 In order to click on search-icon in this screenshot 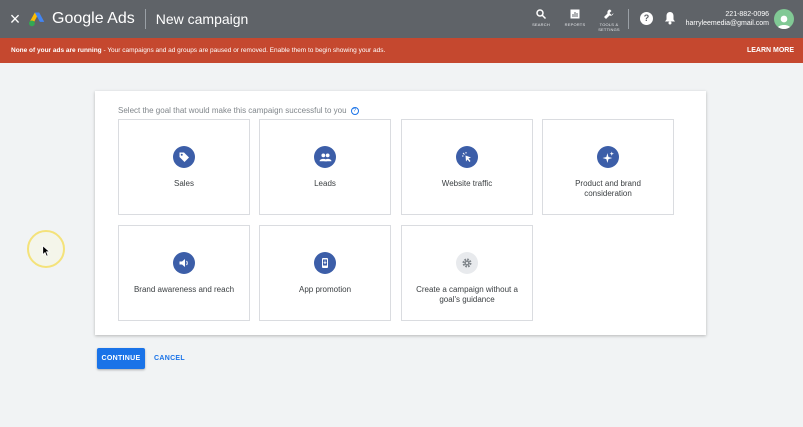, I will do `click(541, 14)`.